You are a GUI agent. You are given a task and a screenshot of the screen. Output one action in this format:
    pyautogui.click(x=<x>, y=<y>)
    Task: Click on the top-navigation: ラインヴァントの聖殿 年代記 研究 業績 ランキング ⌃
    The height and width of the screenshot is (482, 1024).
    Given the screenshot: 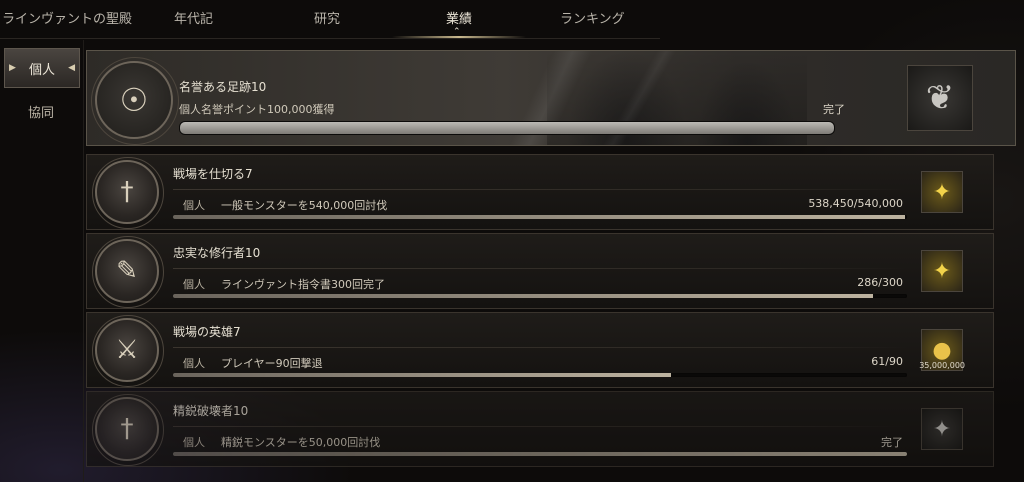 What is the action you would take?
    pyautogui.click(x=330, y=19)
    